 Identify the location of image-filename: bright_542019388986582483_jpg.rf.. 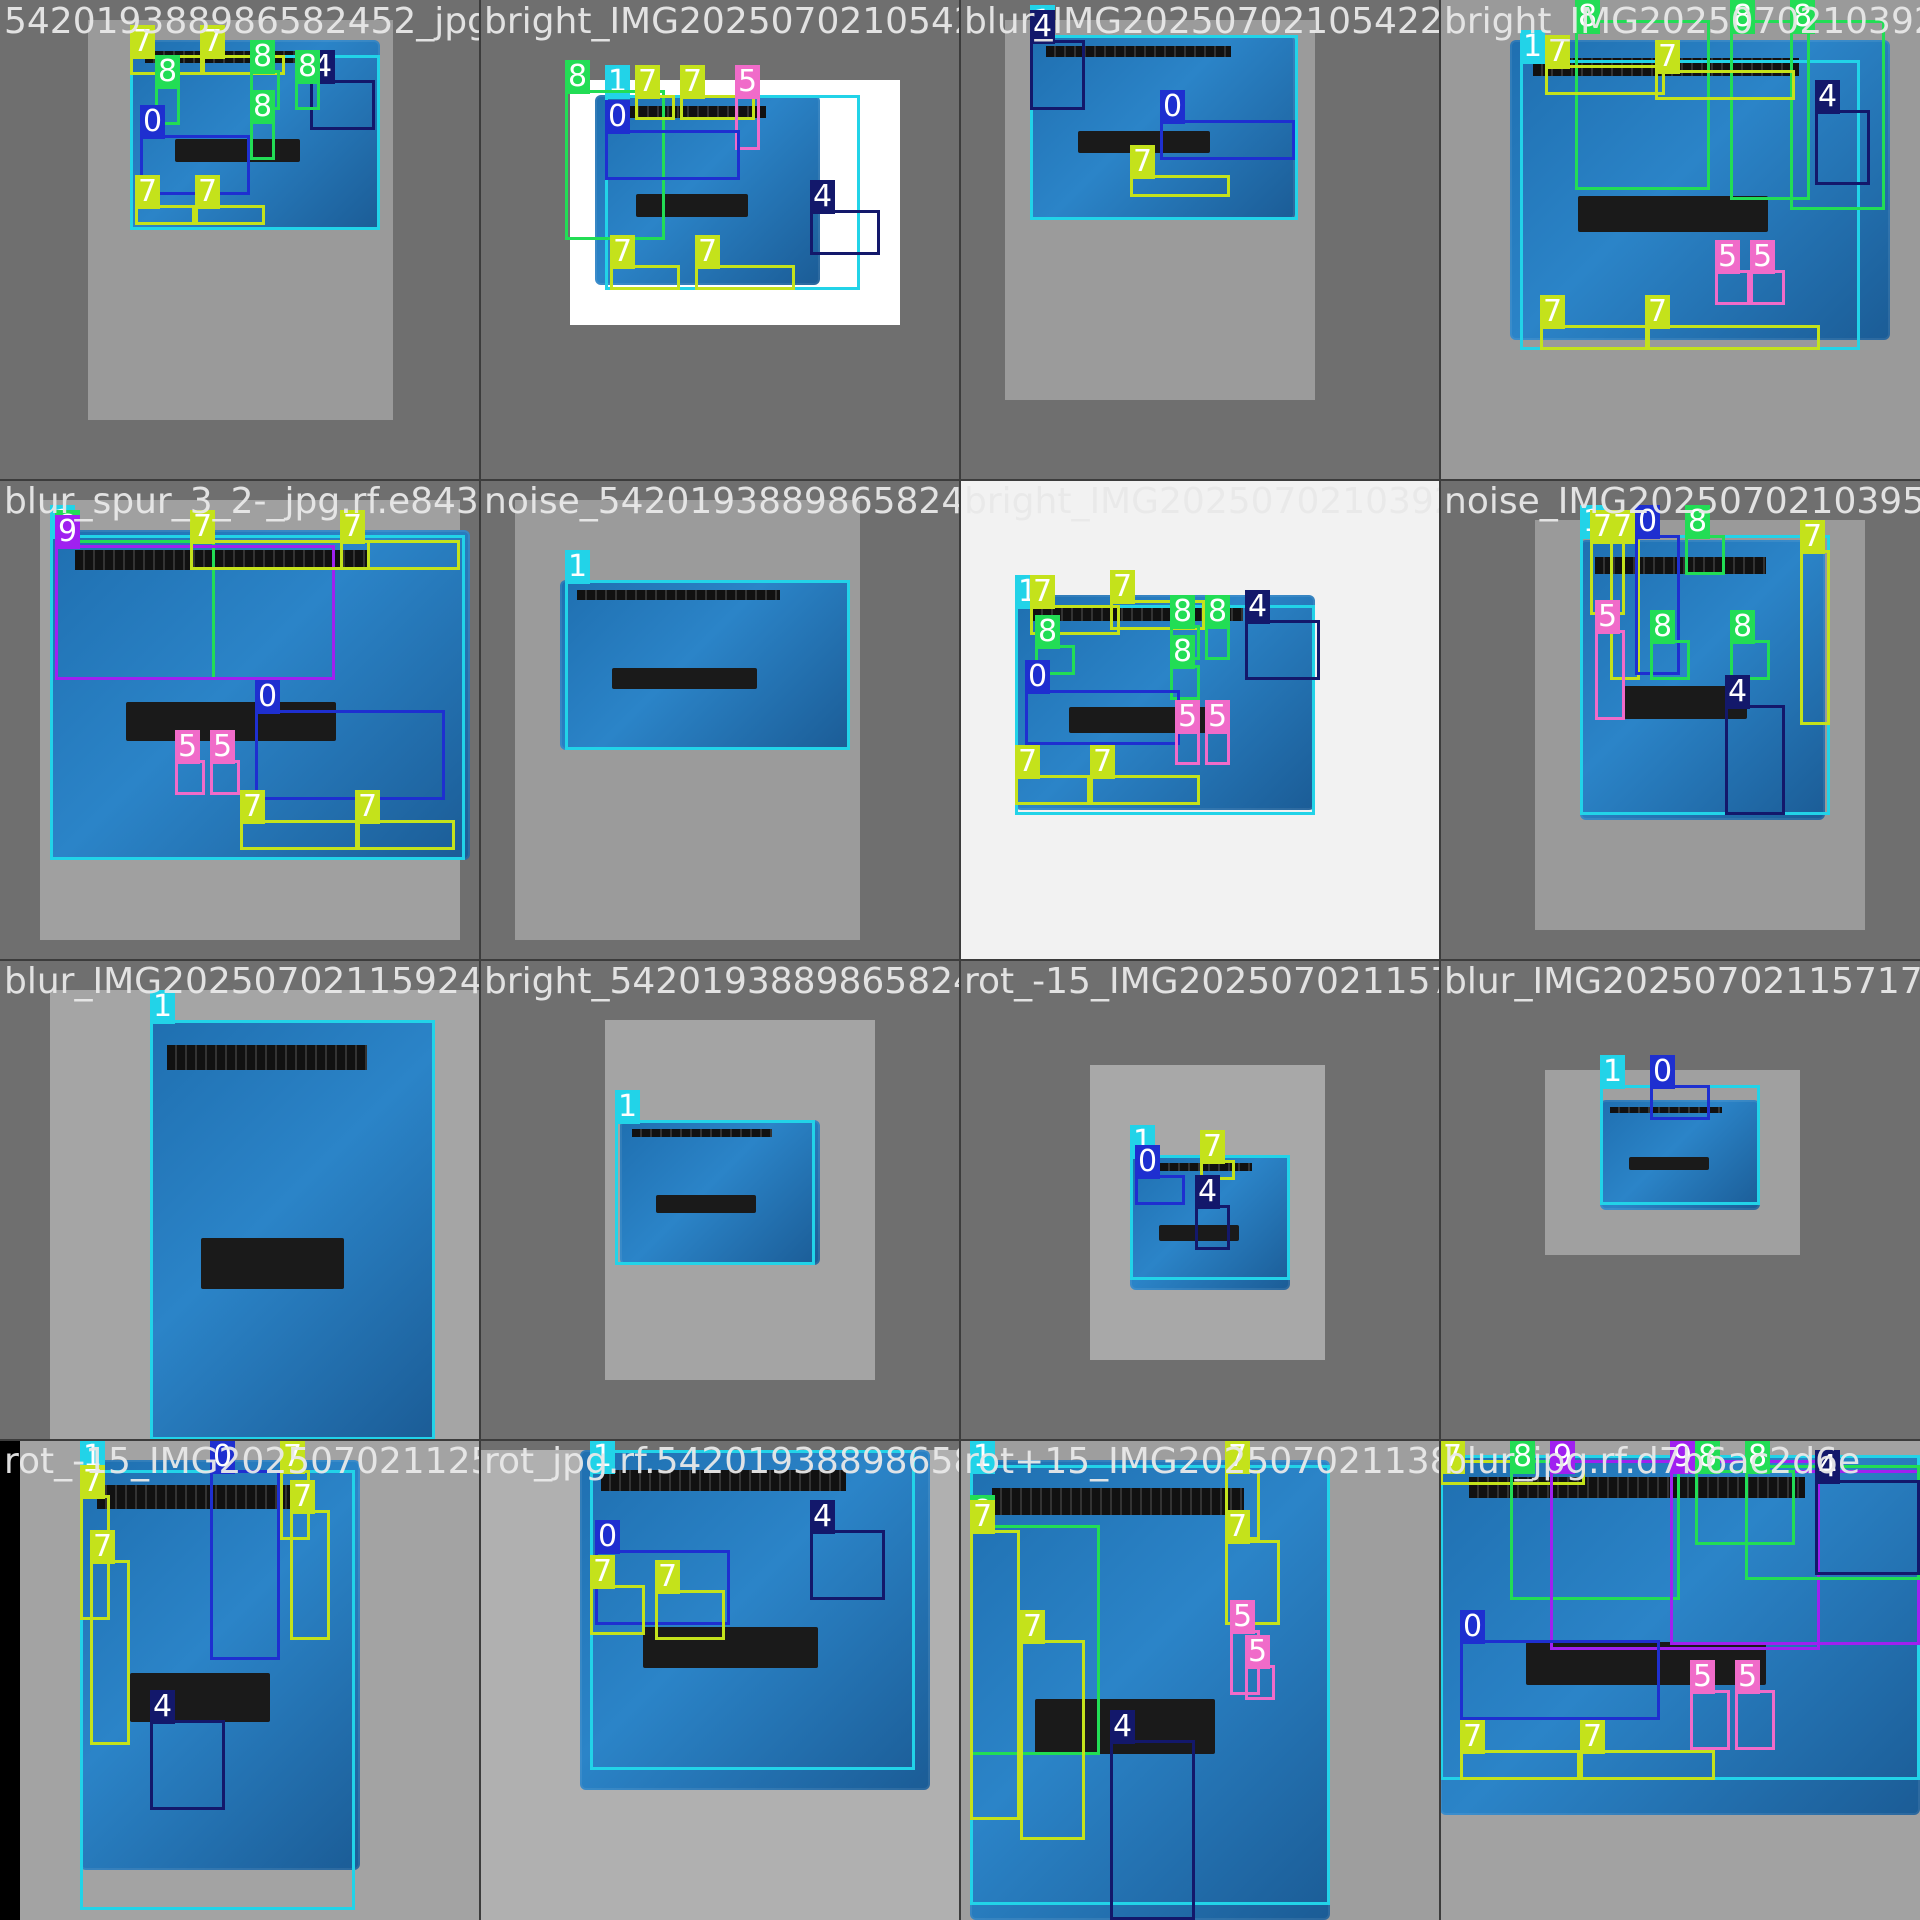
(722, 981).